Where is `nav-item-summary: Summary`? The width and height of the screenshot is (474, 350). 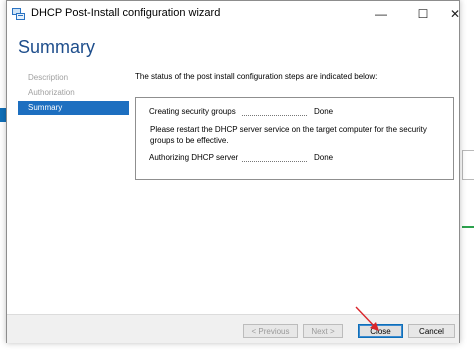 nav-item-summary: Summary is located at coordinates (73, 108).